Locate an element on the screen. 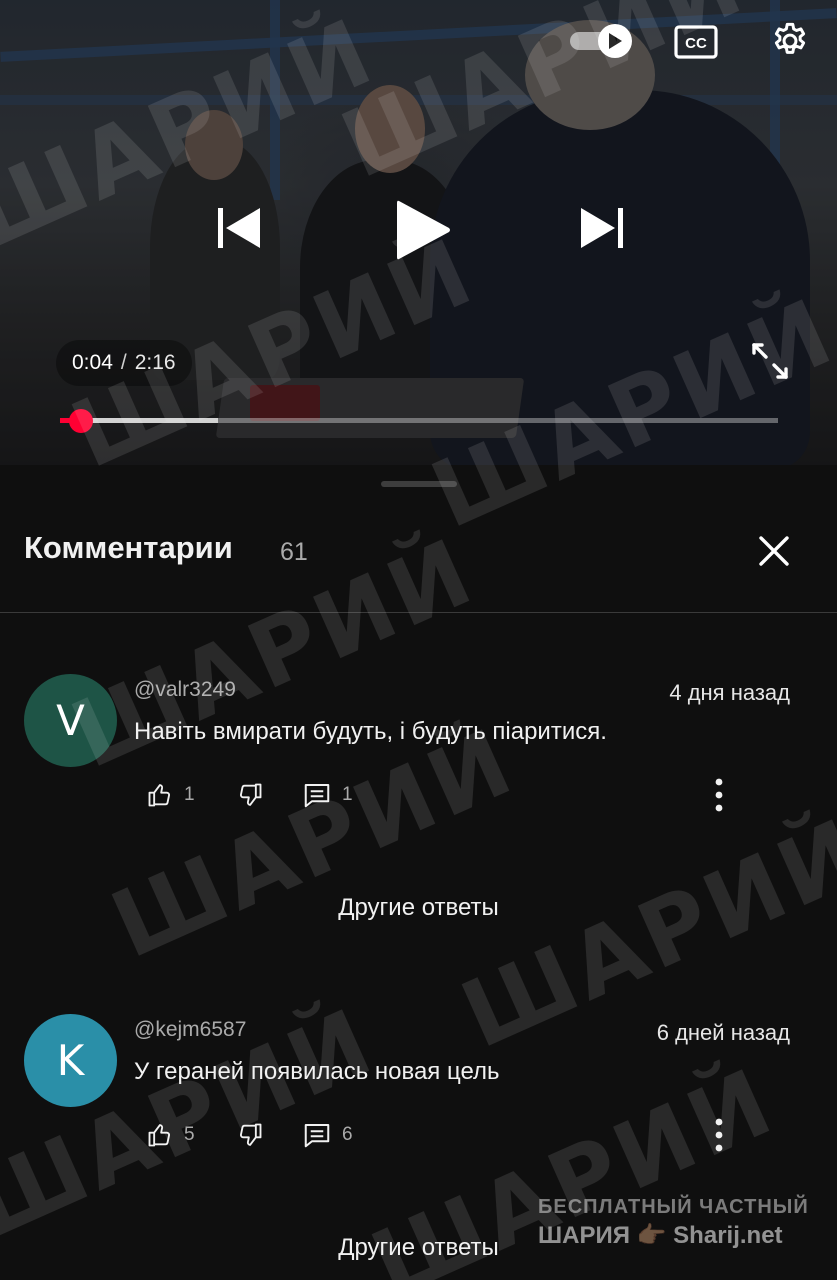  comment-actions: 5 6 is located at coordinates (470, 1135).